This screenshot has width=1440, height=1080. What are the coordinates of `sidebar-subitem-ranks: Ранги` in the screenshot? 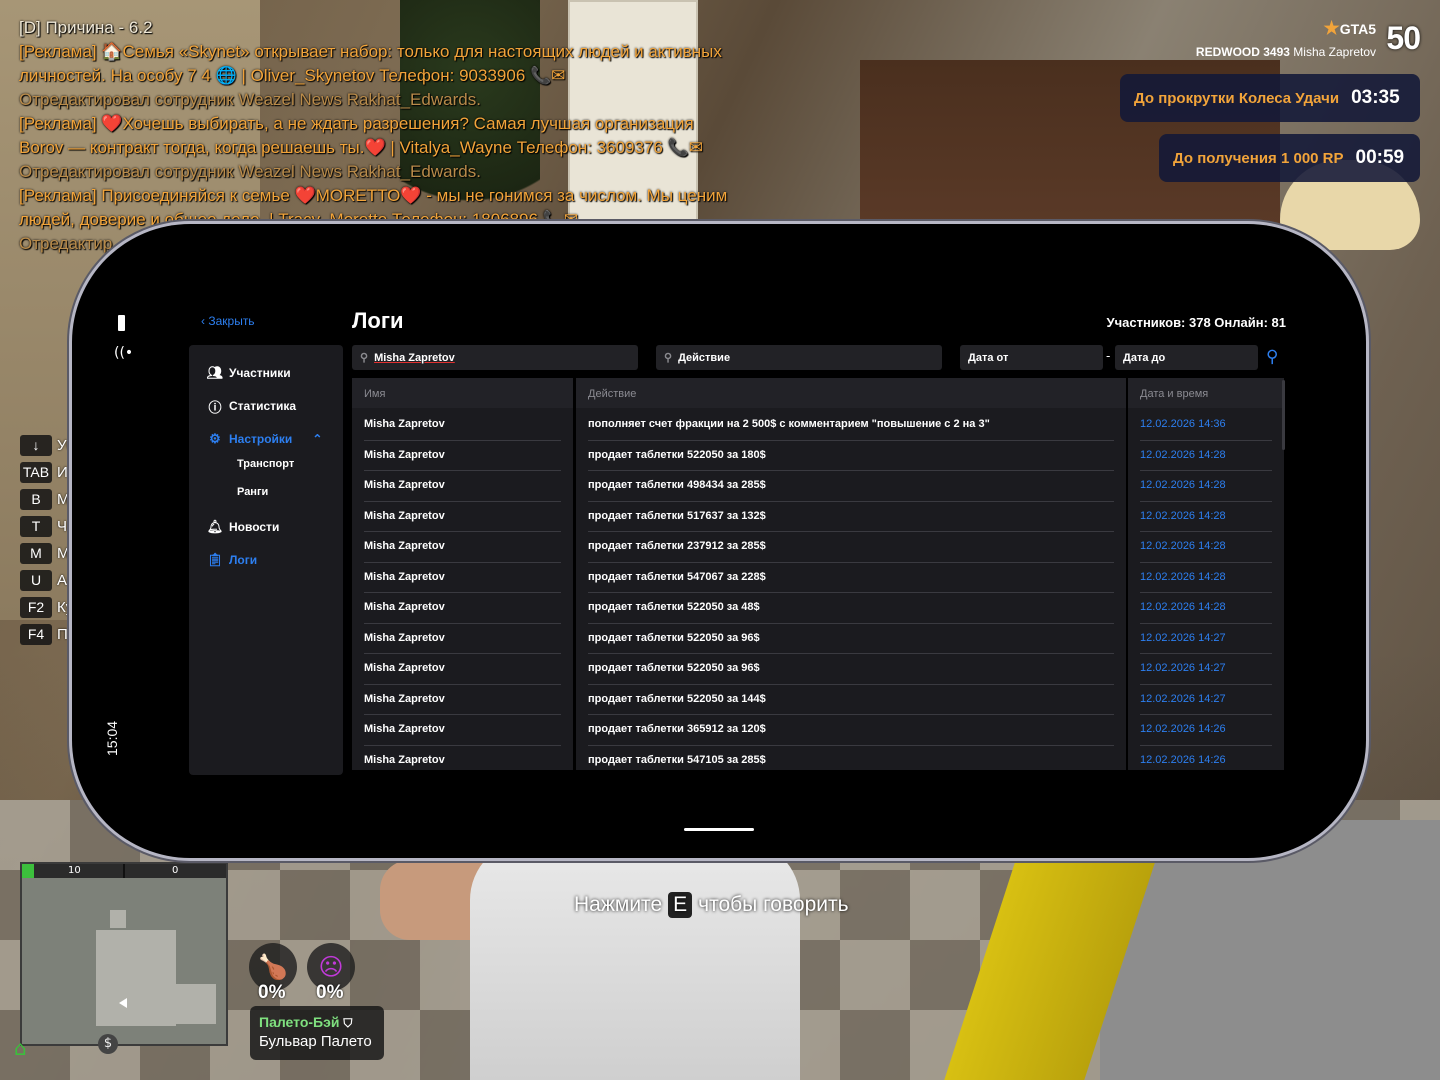 It's located at (252, 492).